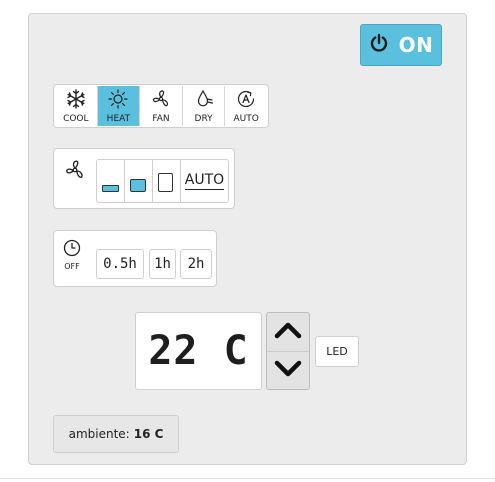 This screenshot has height=482, width=495. What do you see at coordinates (379, 45) in the screenshot?
I see `power-icon` at bounding box center [379, 45].